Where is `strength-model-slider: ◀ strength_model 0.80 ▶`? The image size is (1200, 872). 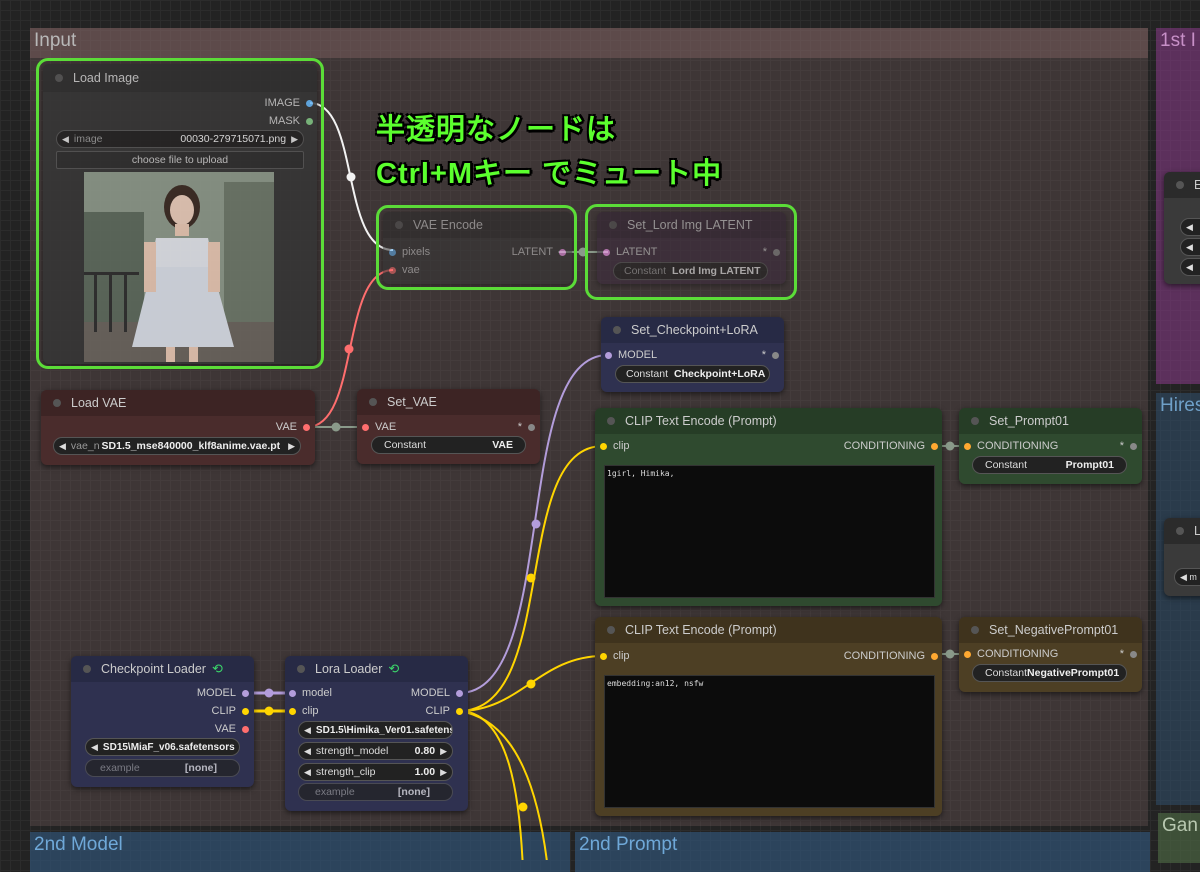
strength-model-slider: ◀ strength_model 0.80 ▶ is located at coordinates (375, 751).